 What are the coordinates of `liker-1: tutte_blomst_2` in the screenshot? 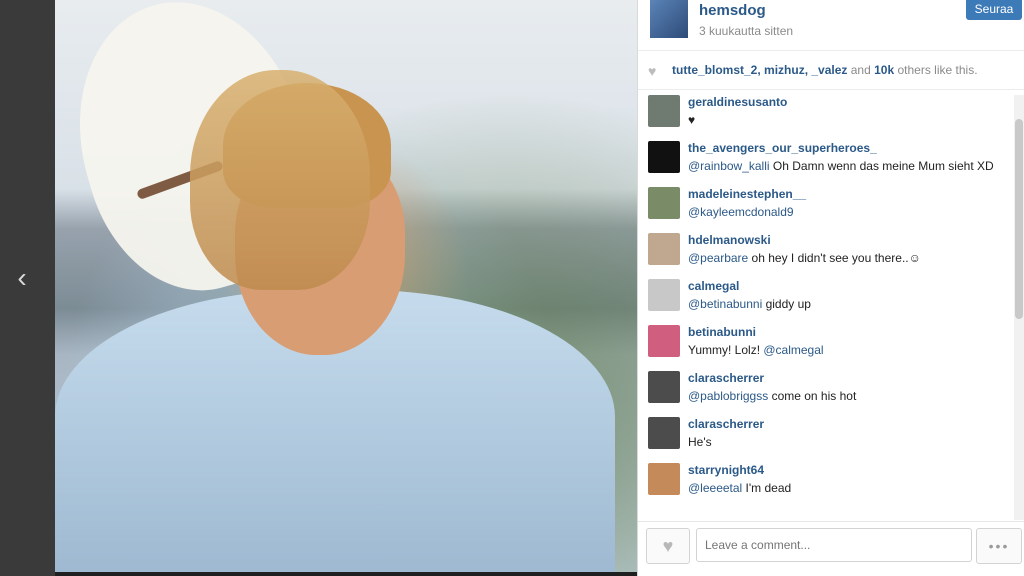 It's located at (714, 70).